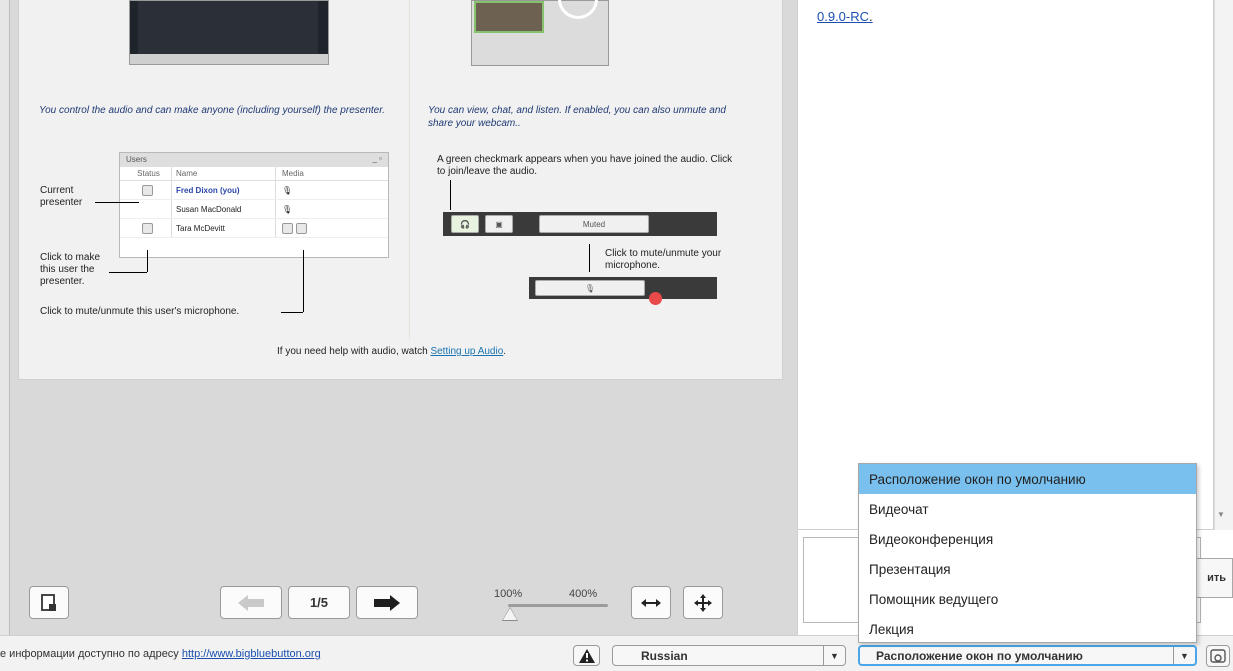 The image size is (1233, 671). What do you see at coordinates (1027, 509) in the screenshot?
I see `layout-option-videochat: Видеочат` at bounding box center [1027, 509].